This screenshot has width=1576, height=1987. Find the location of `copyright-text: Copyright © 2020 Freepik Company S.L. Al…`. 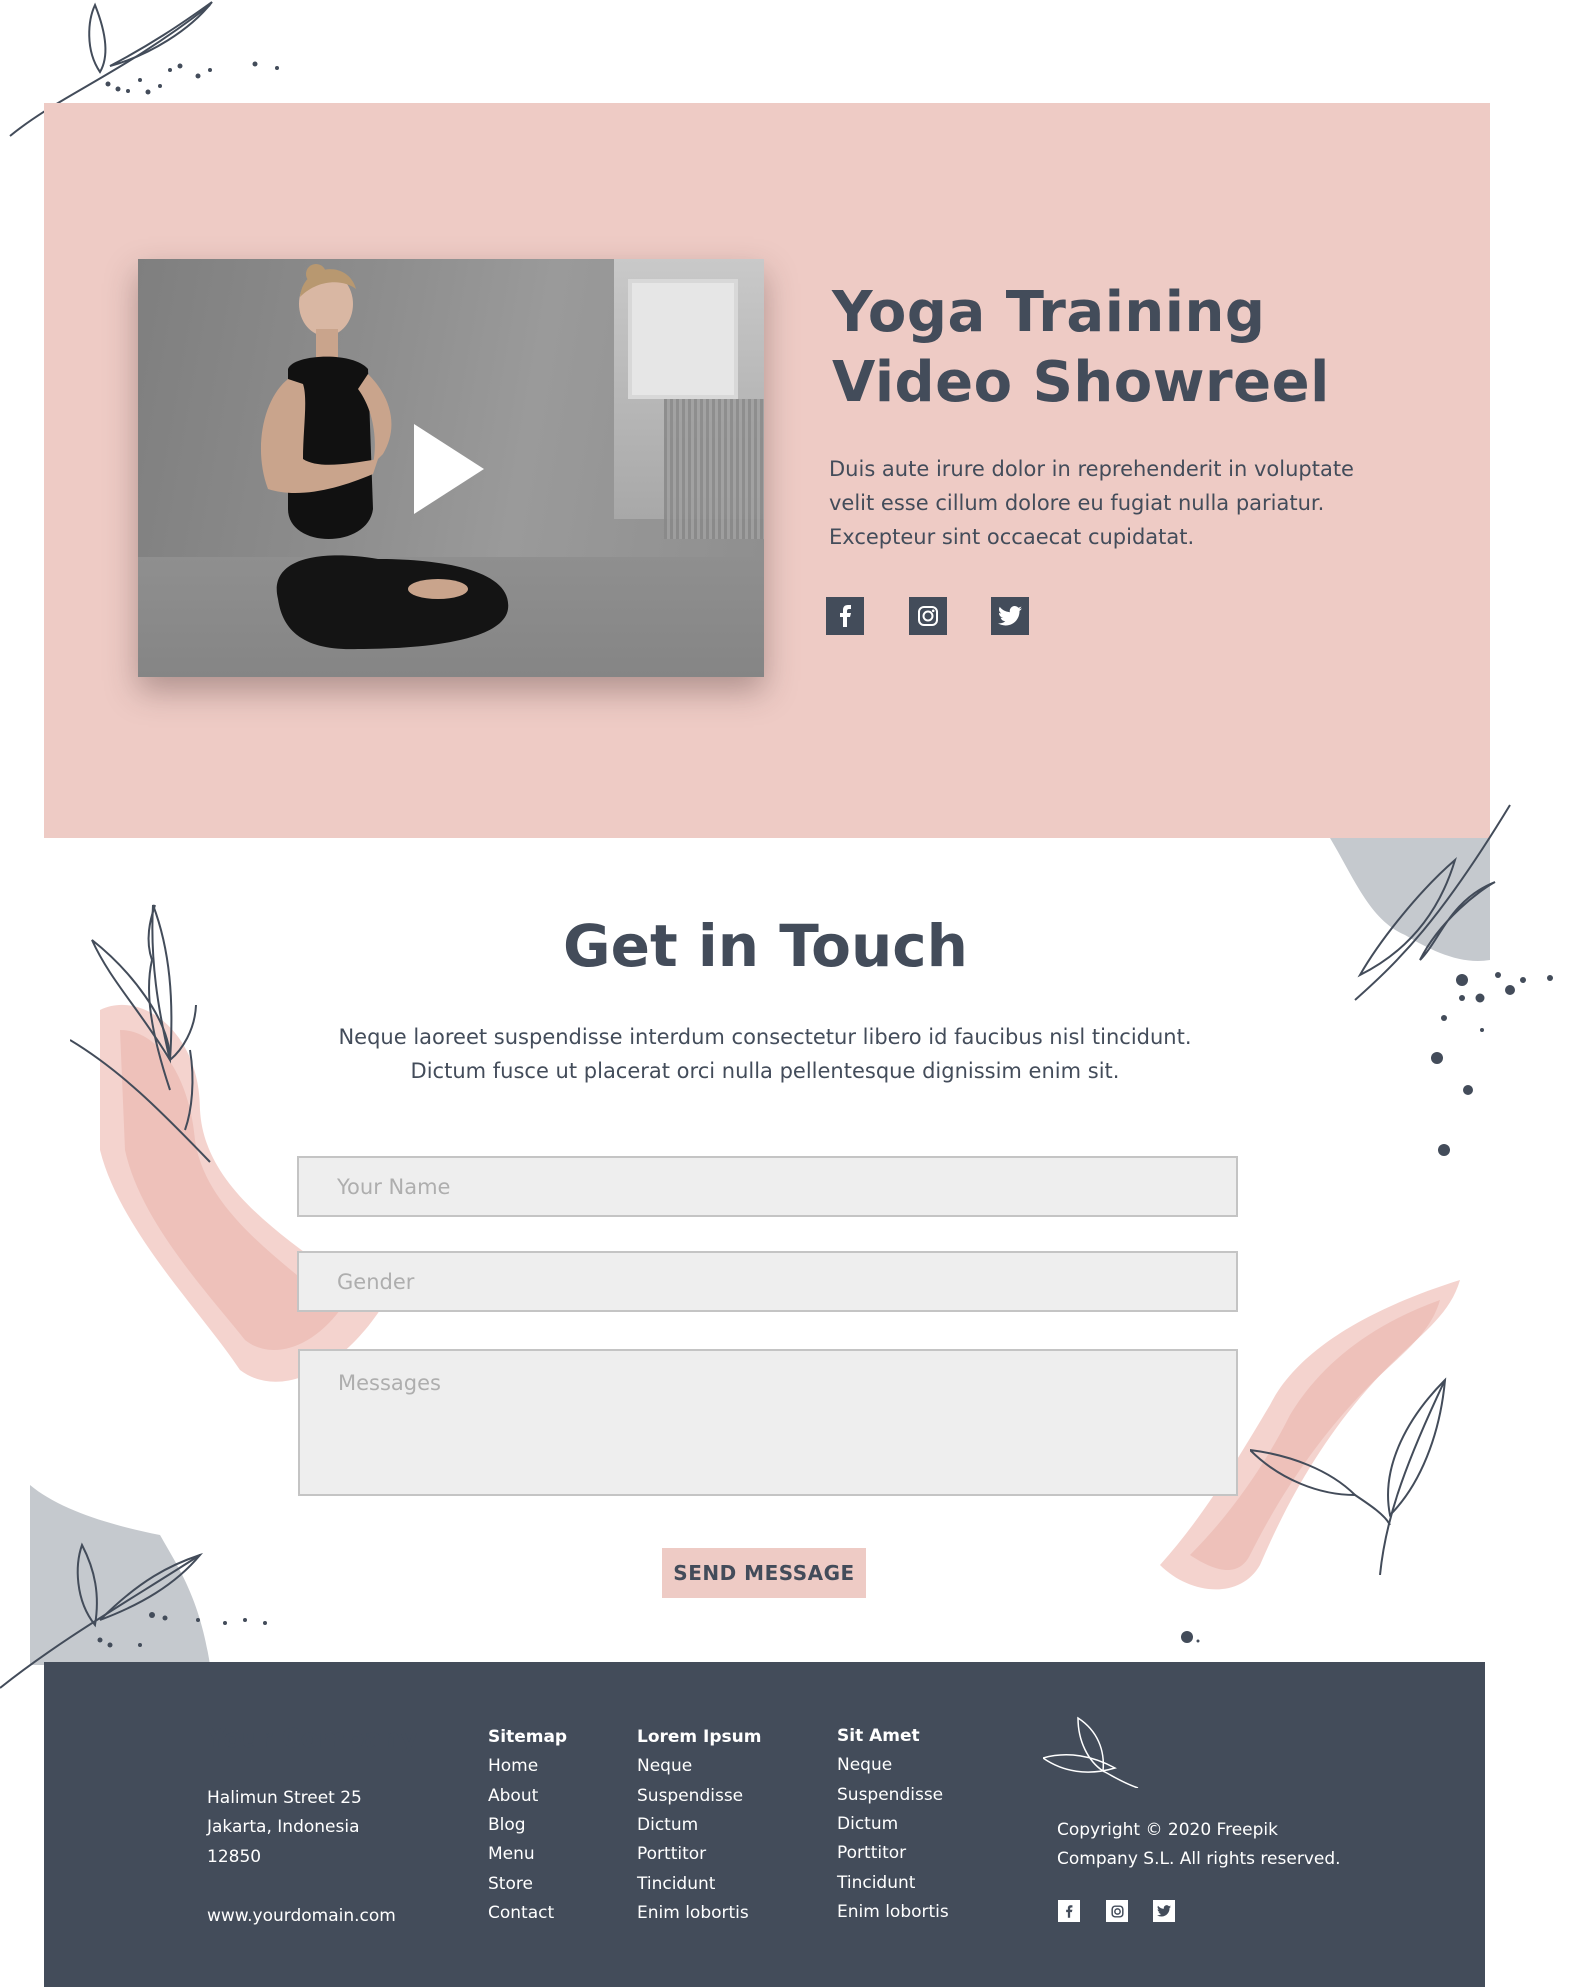

copyright-text: Copyright © 2020 Freepik Company S.L. Al… is located at coordinates (1207, 1845).